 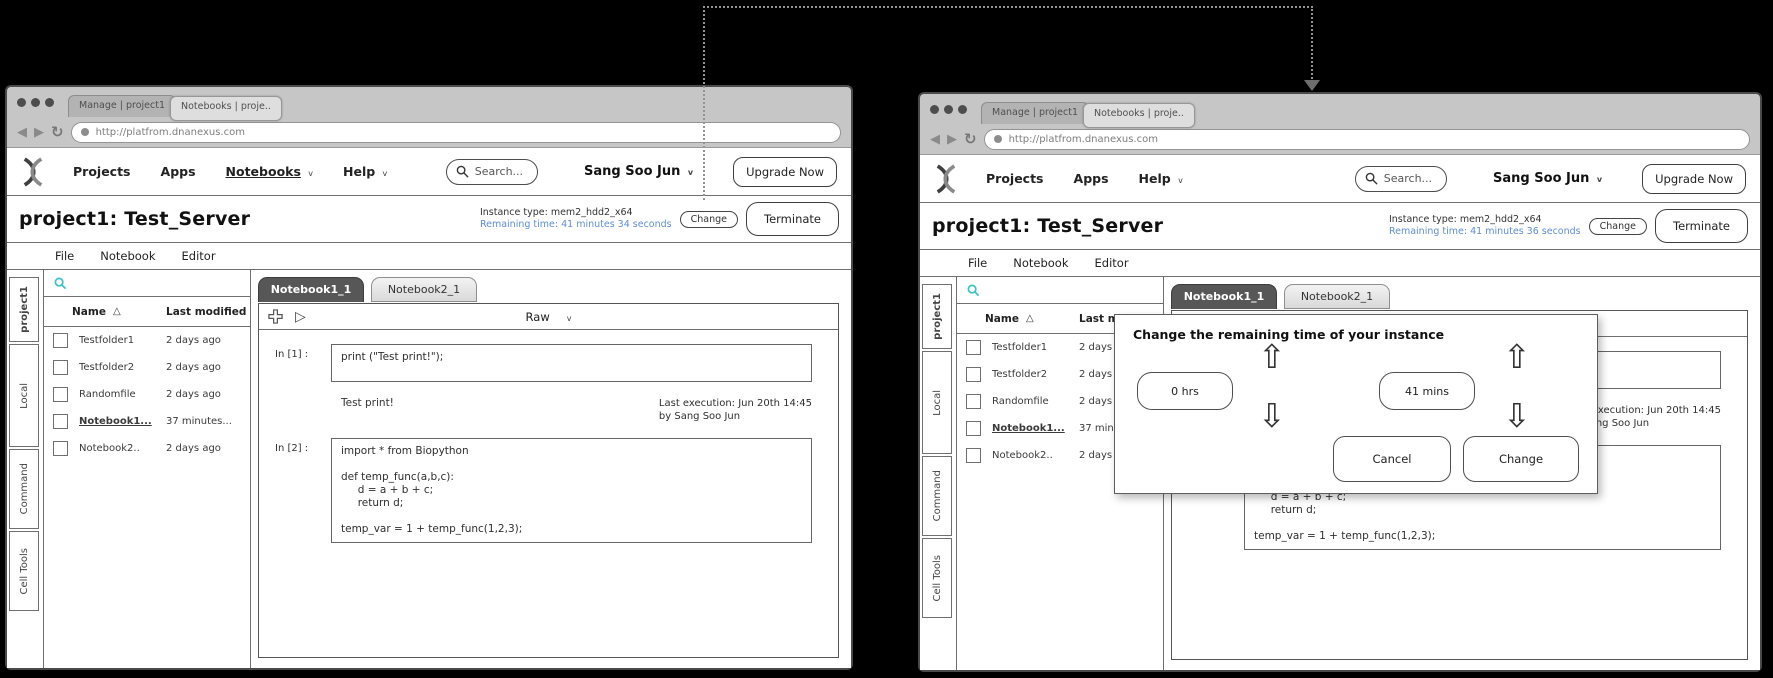 What do you see at coordinates (1541, 178) in the screenshot?
I see `user-name: Sang Soo Jun` at bounding box center [1541, 178].